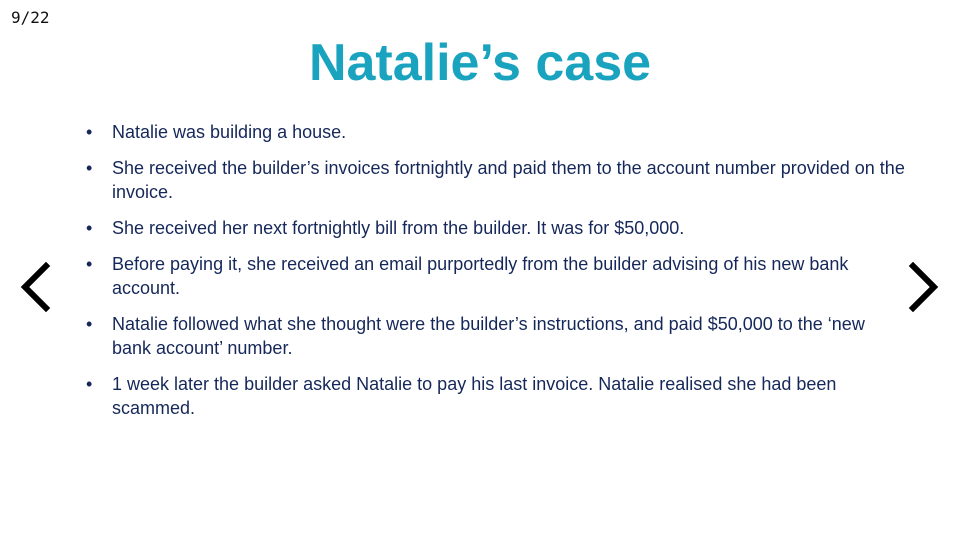 This screenshot has height=540, width=960. Describe the element at coordinates (30, 17) in the screenshot. I see `slide-counter: 9/22` at that location.